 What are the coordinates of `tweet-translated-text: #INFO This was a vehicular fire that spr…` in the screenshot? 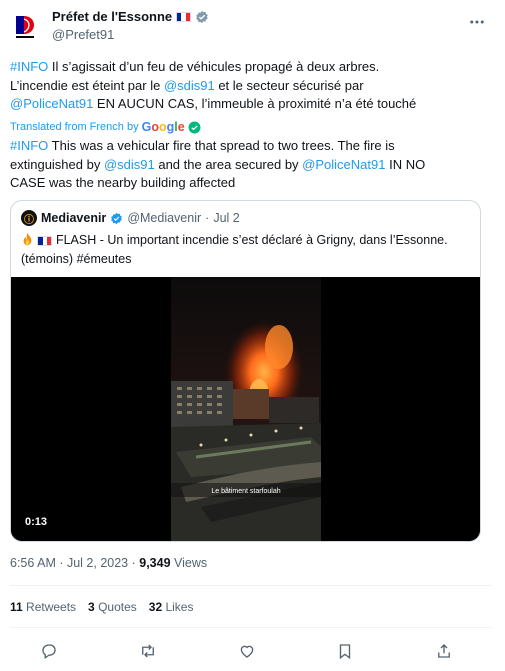 It's located at (252, 165).